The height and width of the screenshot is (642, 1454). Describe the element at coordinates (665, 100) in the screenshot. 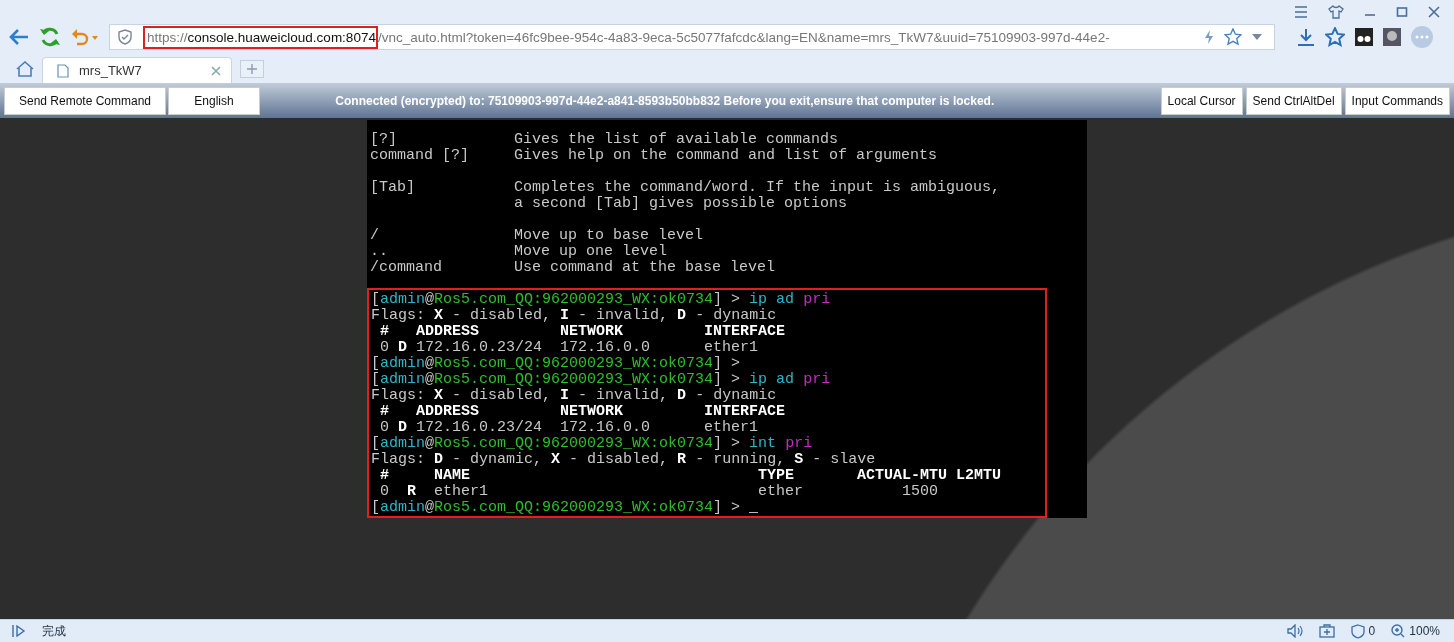

I see `connection-status: Connected (encrypted) to: 75109903-997d-44e2-a841-8593b50bb832 Before you exit,ensure that computer is locked.` at that location.